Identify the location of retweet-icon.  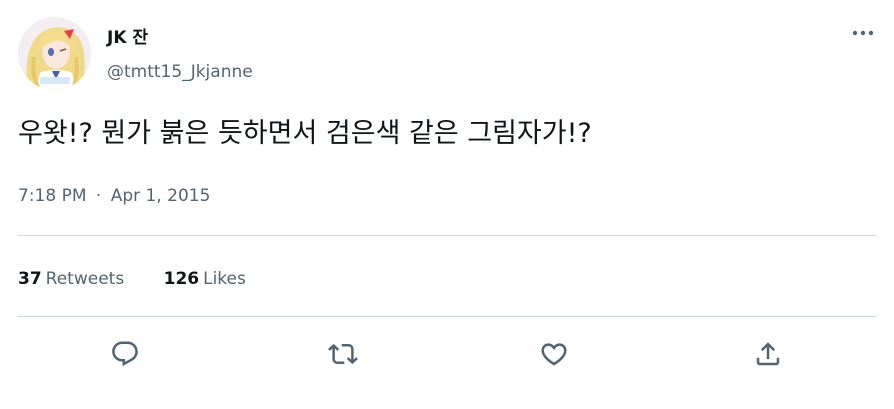
(343, 354).